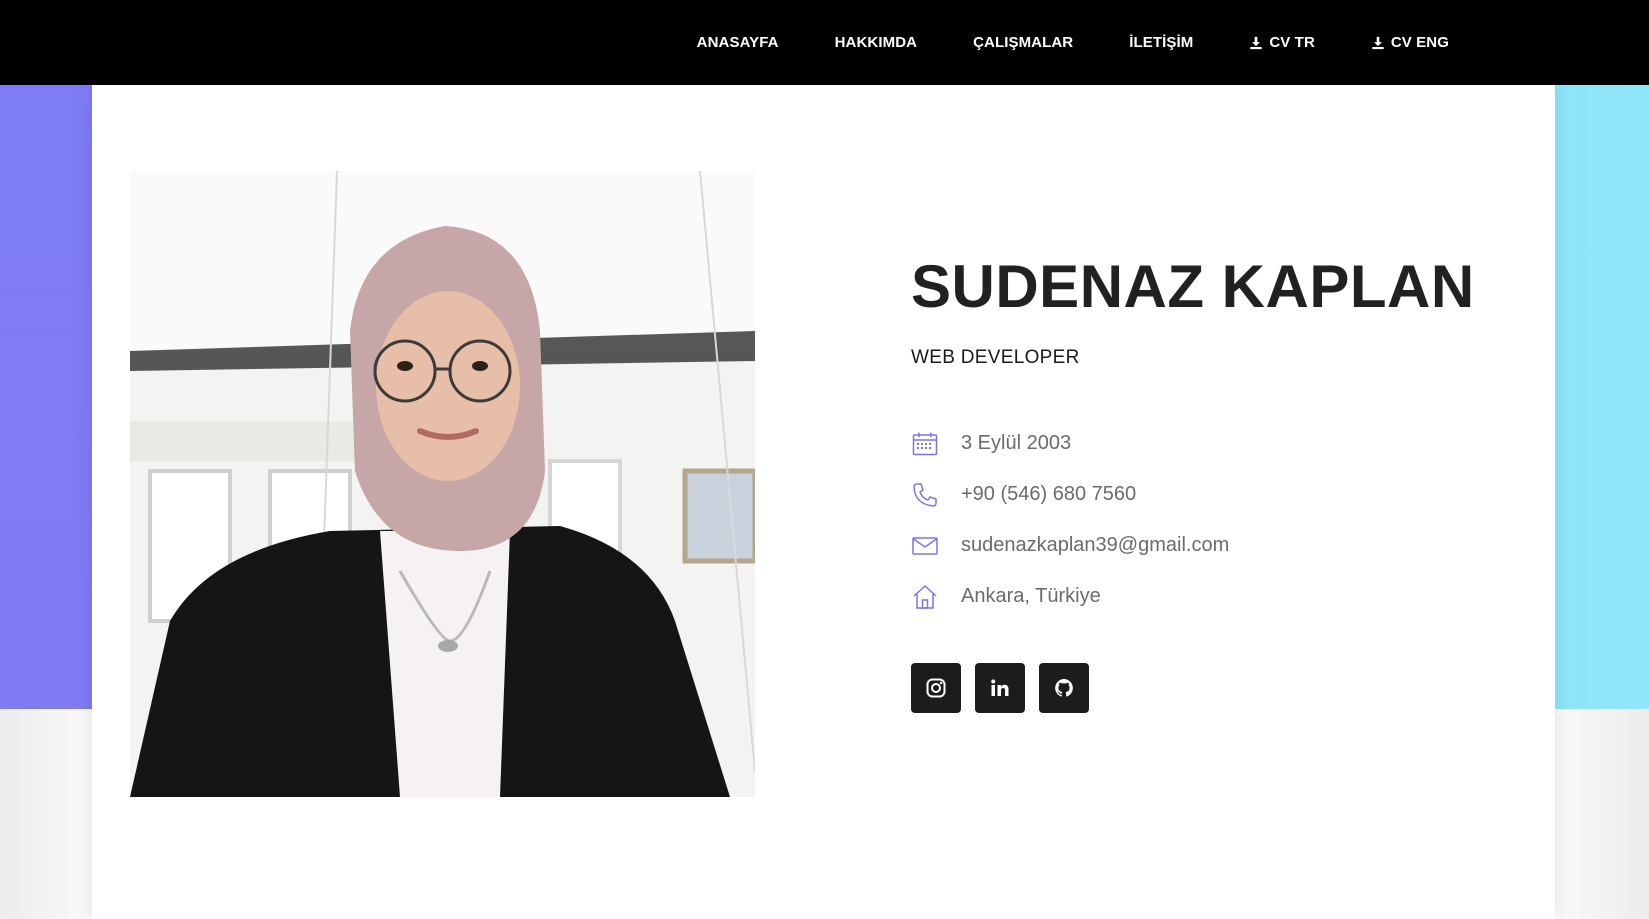 This screenshot has width=1649, height=919. Describe the element at coordinates (1023, 42) in the screenshot. I see `nav-item-calismalar: ÇALIŞMALAR` at that location.